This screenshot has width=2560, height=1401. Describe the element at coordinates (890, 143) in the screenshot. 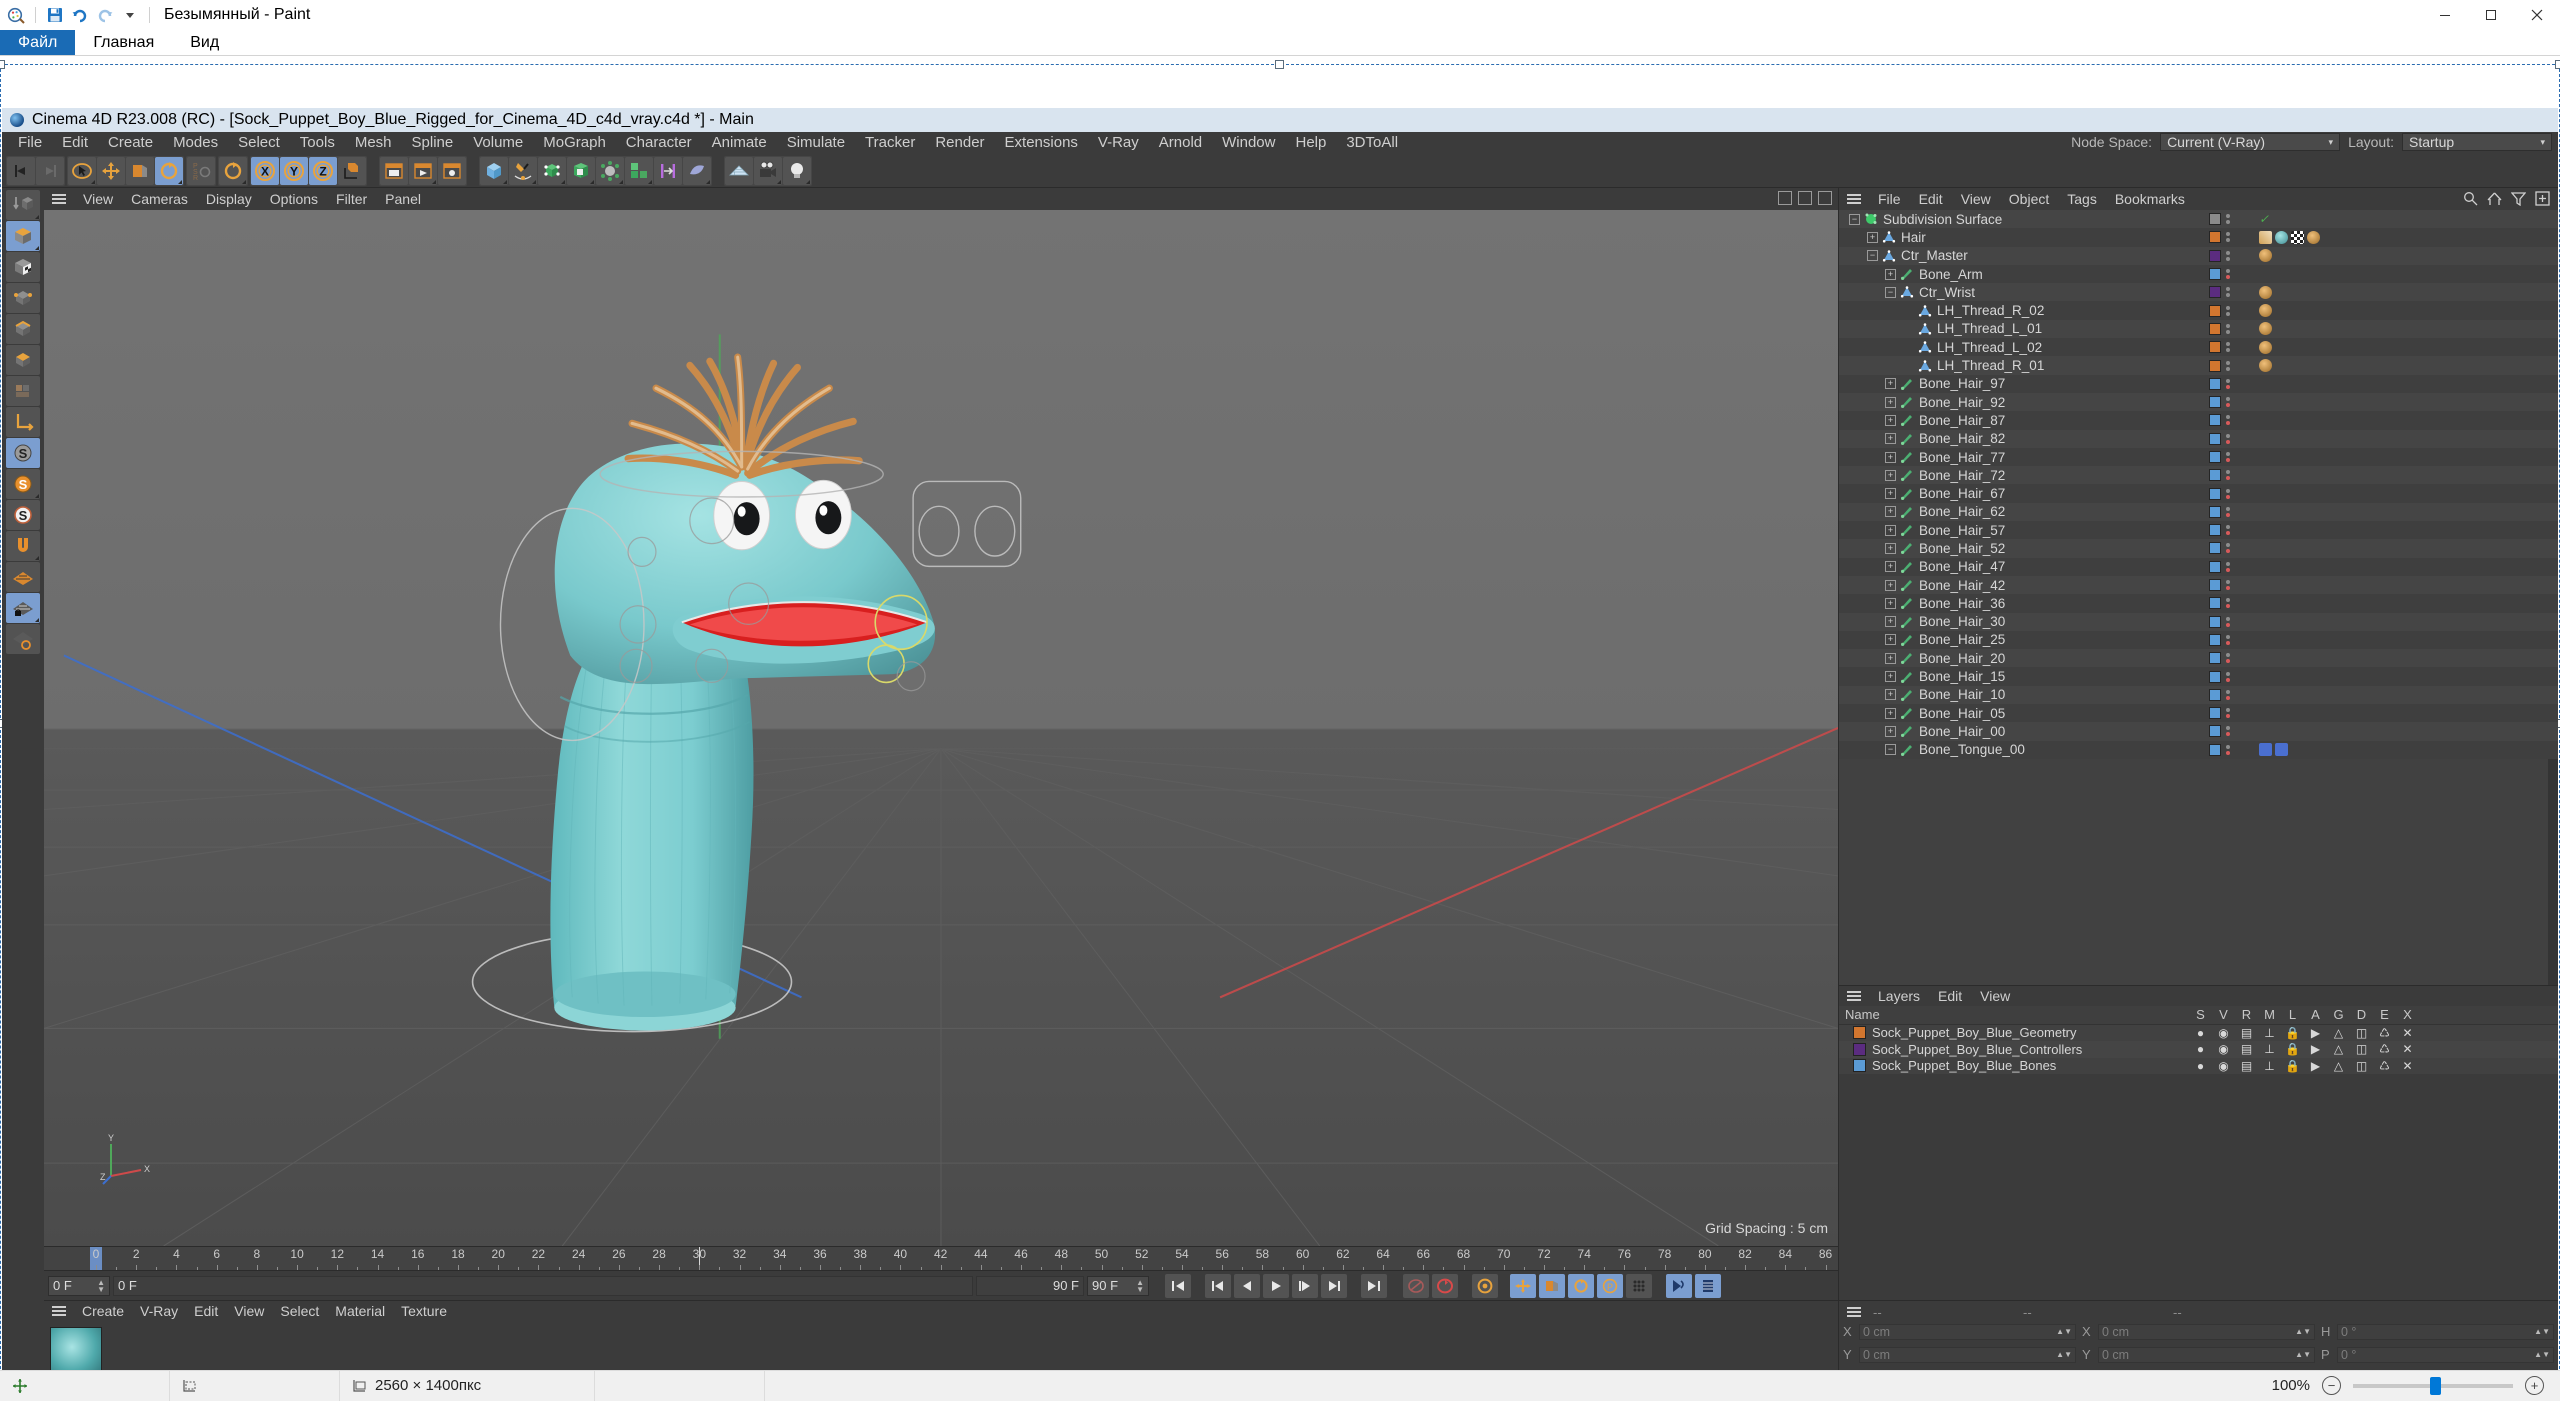

I see `menu-tracker: Tracker` at that location.